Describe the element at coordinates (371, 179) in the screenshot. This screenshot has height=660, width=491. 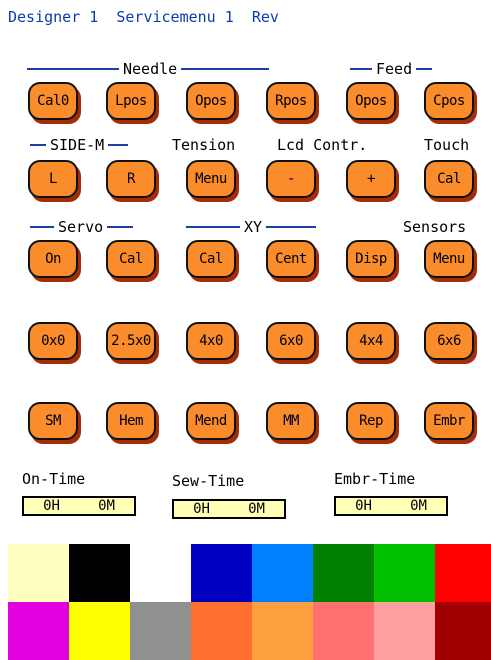
I see `lcd-contrast-increase-button: +` at that location.